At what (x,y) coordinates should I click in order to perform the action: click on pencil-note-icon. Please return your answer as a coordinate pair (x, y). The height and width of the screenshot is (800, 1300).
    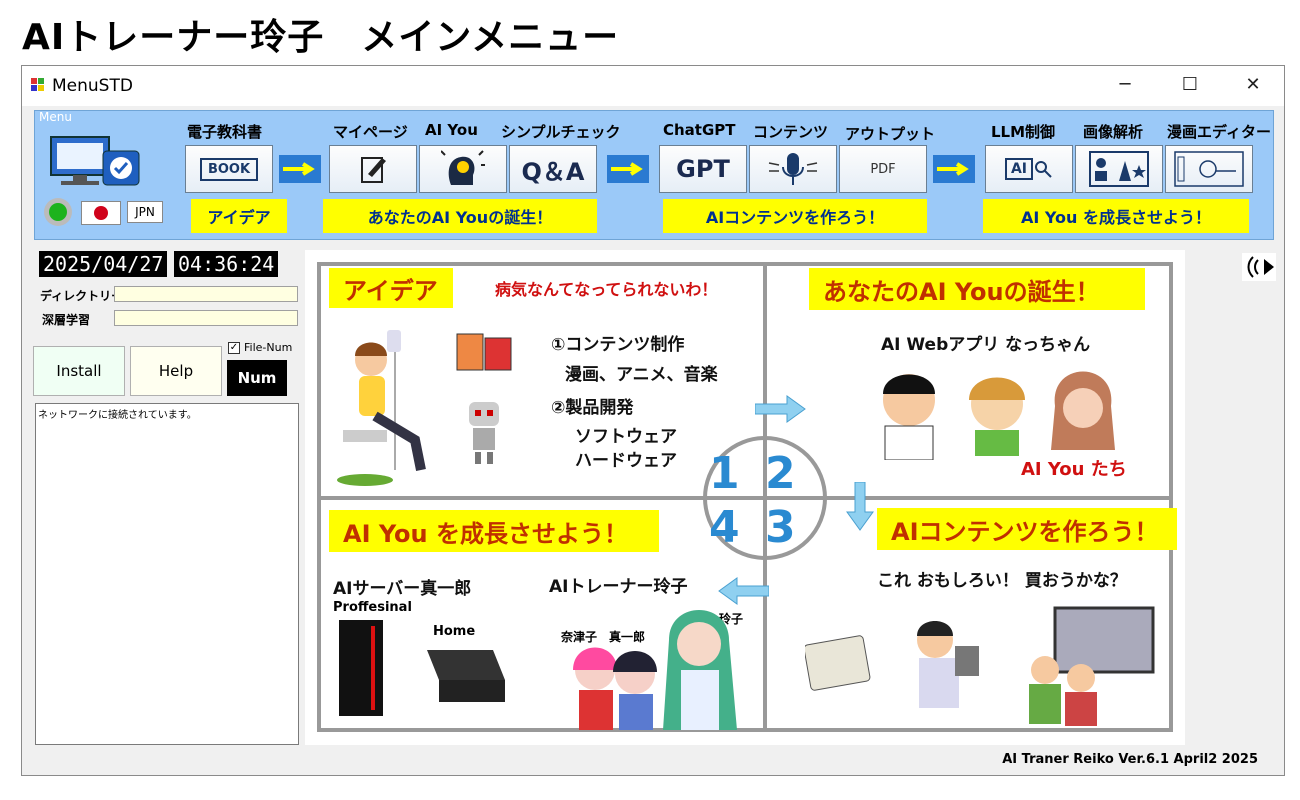
    Looking at the image, I should click on (373, 170).